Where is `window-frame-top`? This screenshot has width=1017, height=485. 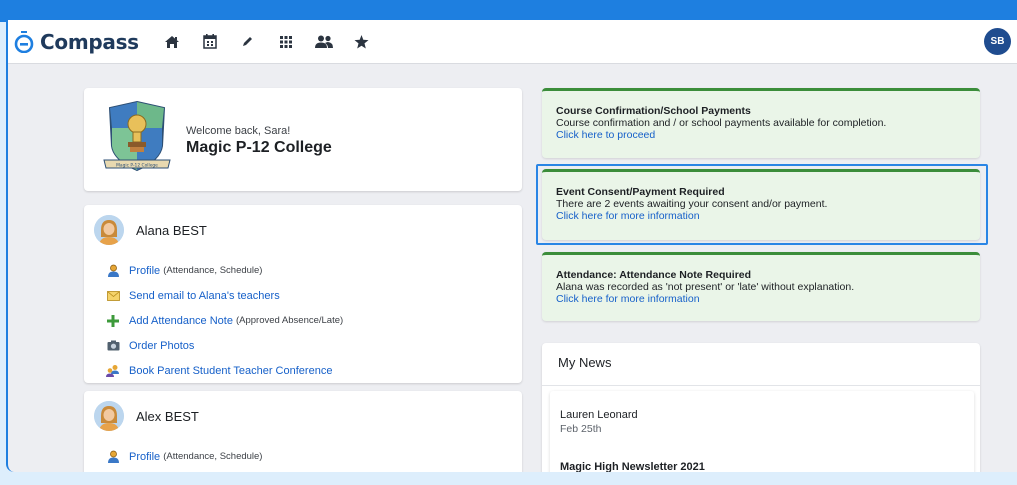 window-frame-top is located at coordinates (508, 11).